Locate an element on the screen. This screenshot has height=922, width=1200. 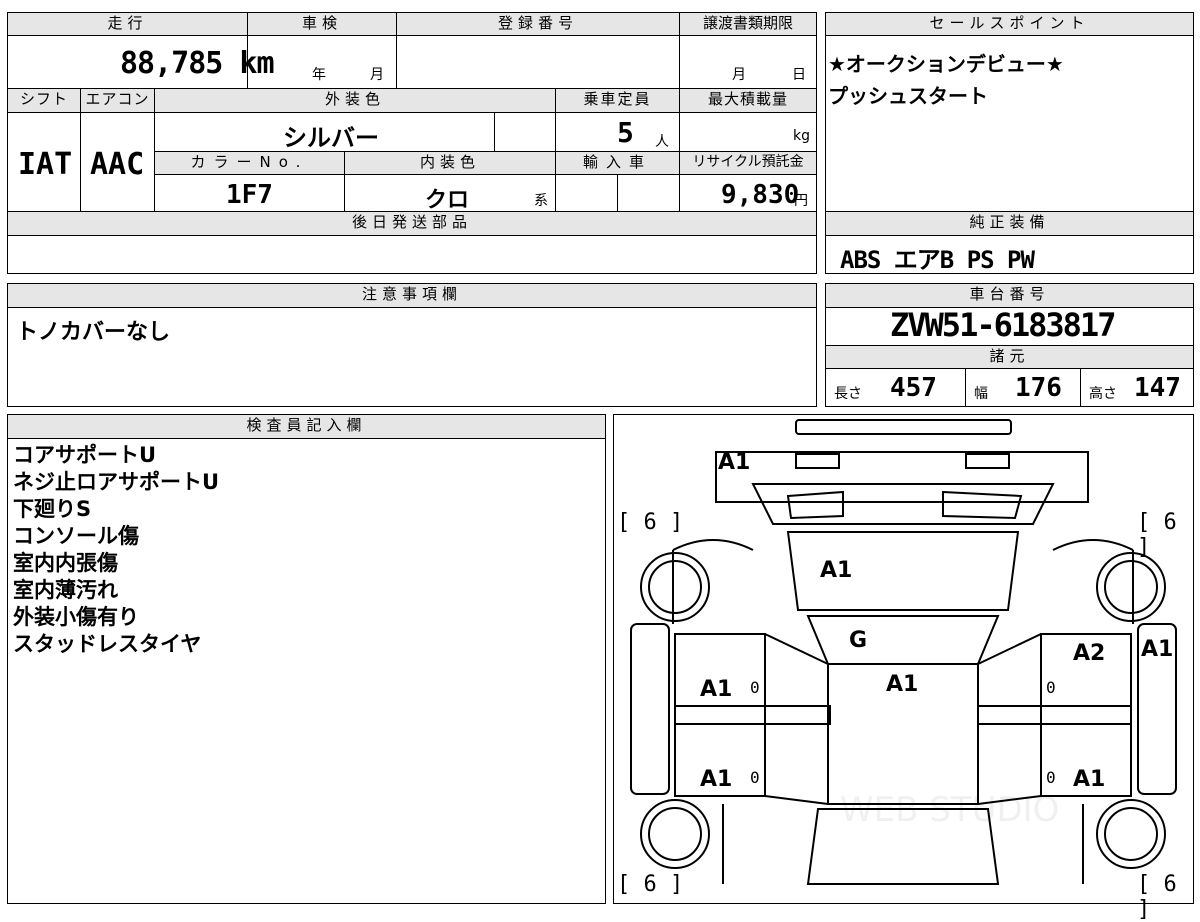
maxload-unit: kg is located at coordinates (801, 136).